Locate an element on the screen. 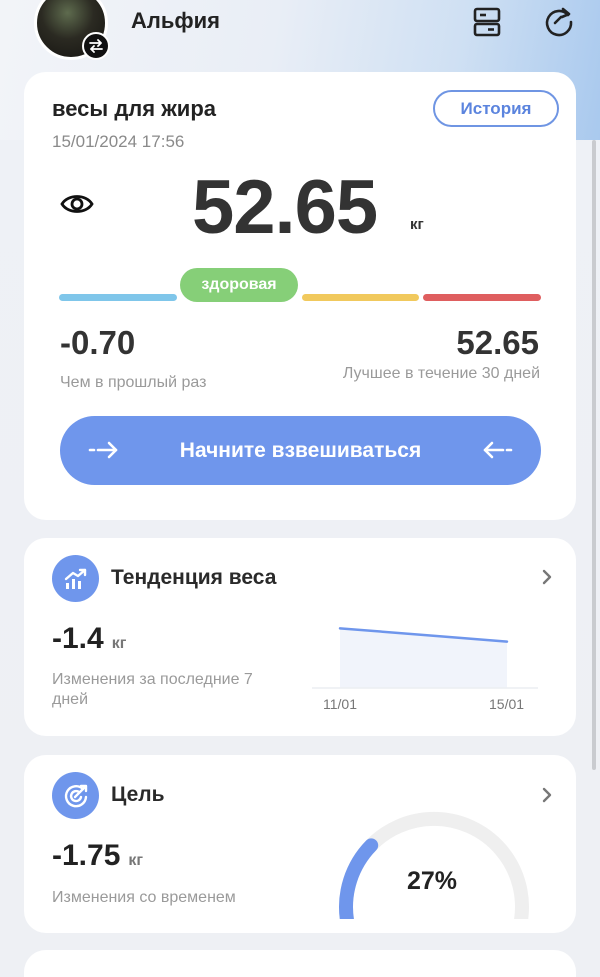 The width and height of the screenshot is (600, 977). start-weighing-button: Начните взвешиваться is located at coordinates (300, 450).